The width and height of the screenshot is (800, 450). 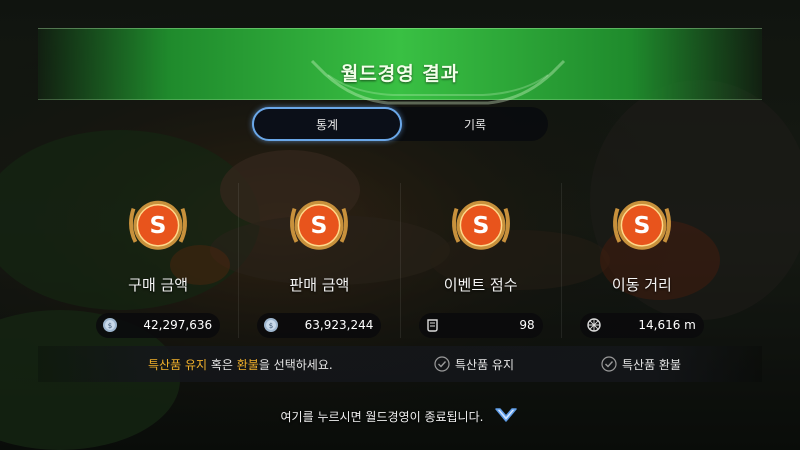 I want to click on stat-value-box: 98, so click(x=480, y=325).